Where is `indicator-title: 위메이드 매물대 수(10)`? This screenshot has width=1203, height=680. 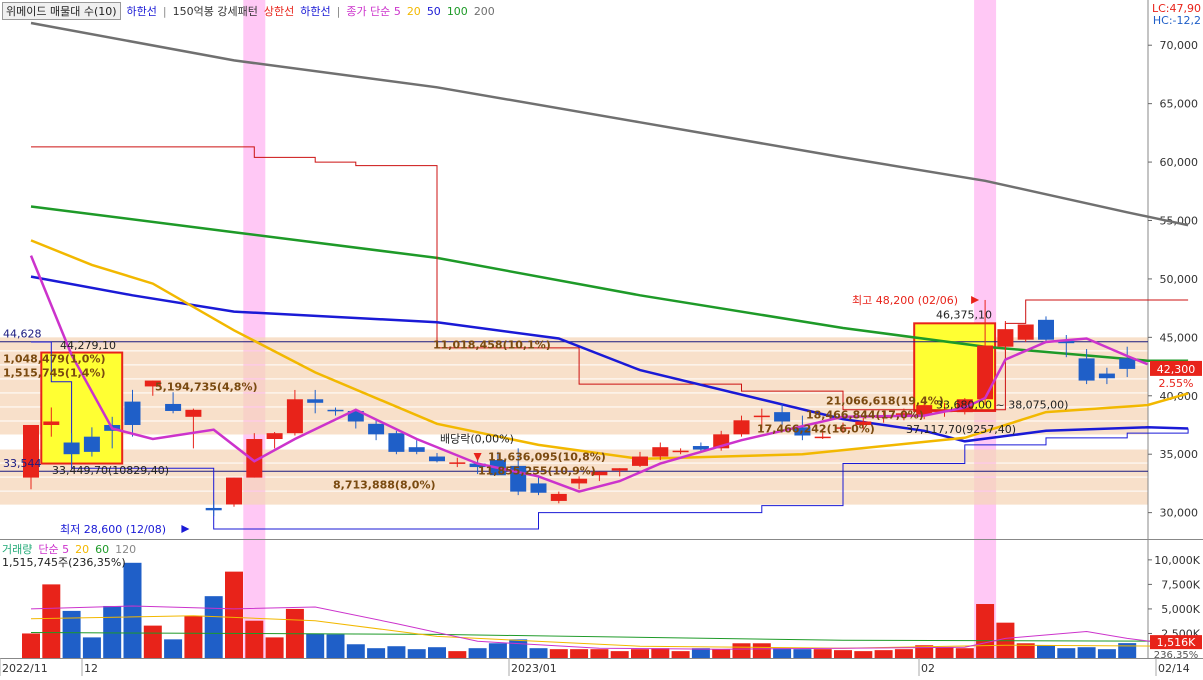
indicator-title: 위메이드 매물대 수(10) is located at coordinates (61, 11).